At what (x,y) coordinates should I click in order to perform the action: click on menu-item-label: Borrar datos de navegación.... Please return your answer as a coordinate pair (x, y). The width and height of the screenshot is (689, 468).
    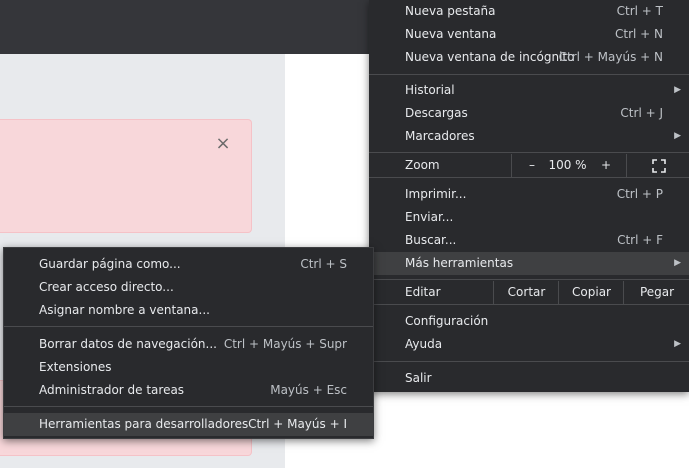
    Looking at the image, I should click on (128, 344).